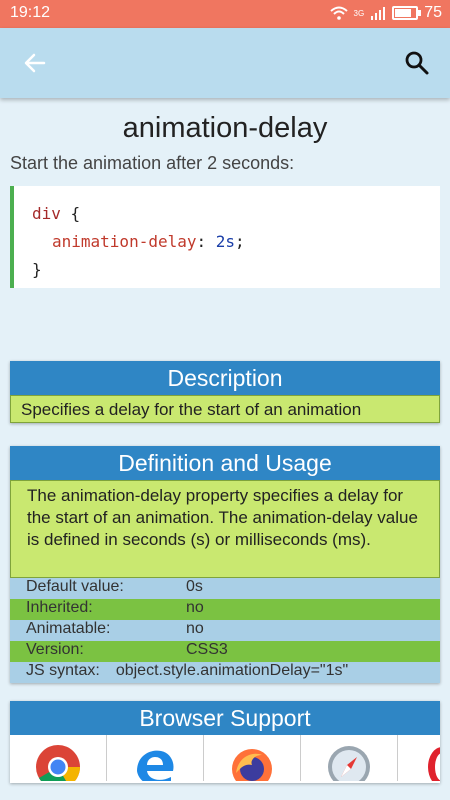  What do you see at coordinates (75, 586) in the screenshot?
I see `property-key: Default value:` at bounding box center [75, 586].